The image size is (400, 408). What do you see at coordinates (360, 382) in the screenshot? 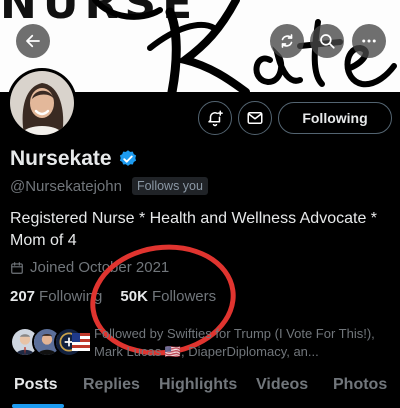
I see `tab-photos: Photos` at bounding box center [360, 382].